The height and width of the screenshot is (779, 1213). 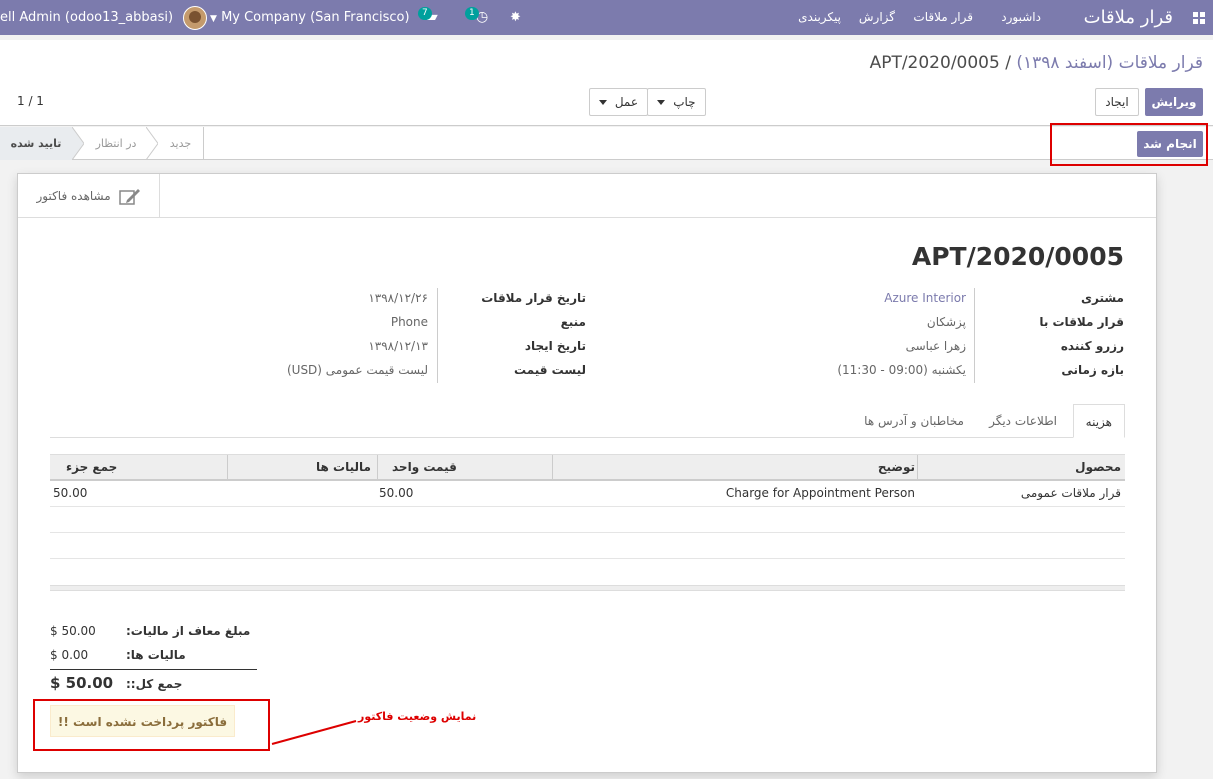 What do you see at coordinates (550, 370) in the screenshot?
I see `field-label-pricelist: لیست قیمت` at bounding box center [550, 370].